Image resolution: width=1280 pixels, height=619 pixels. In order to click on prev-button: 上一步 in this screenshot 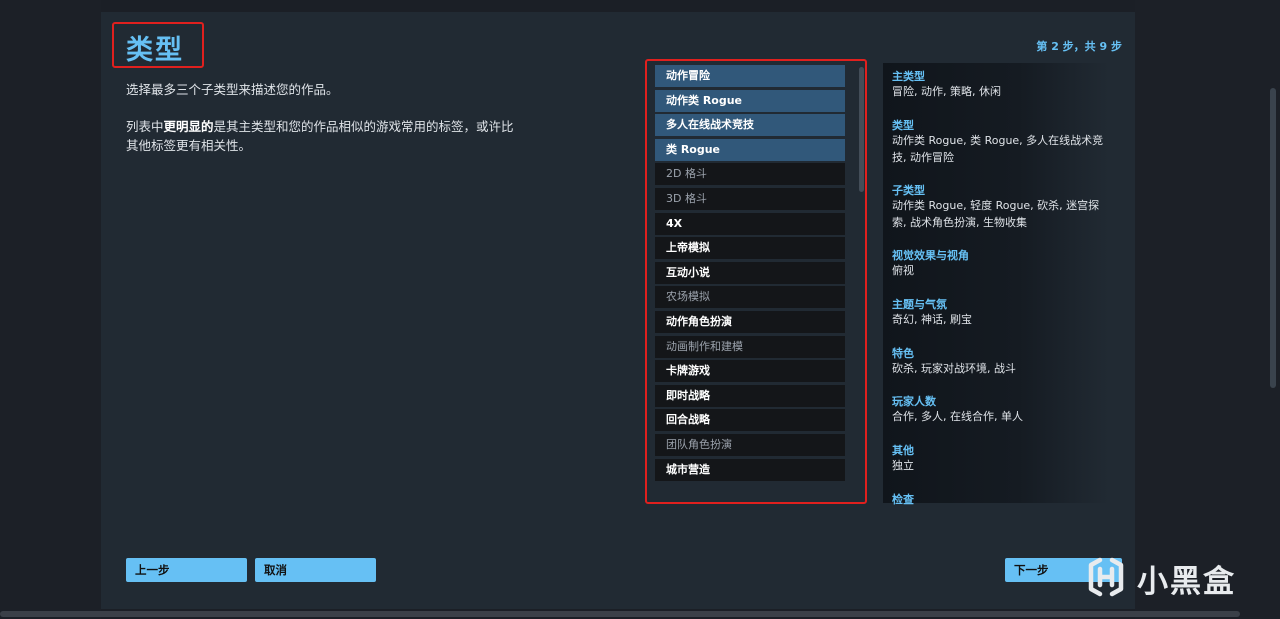, I will do `click(186, 570)`.